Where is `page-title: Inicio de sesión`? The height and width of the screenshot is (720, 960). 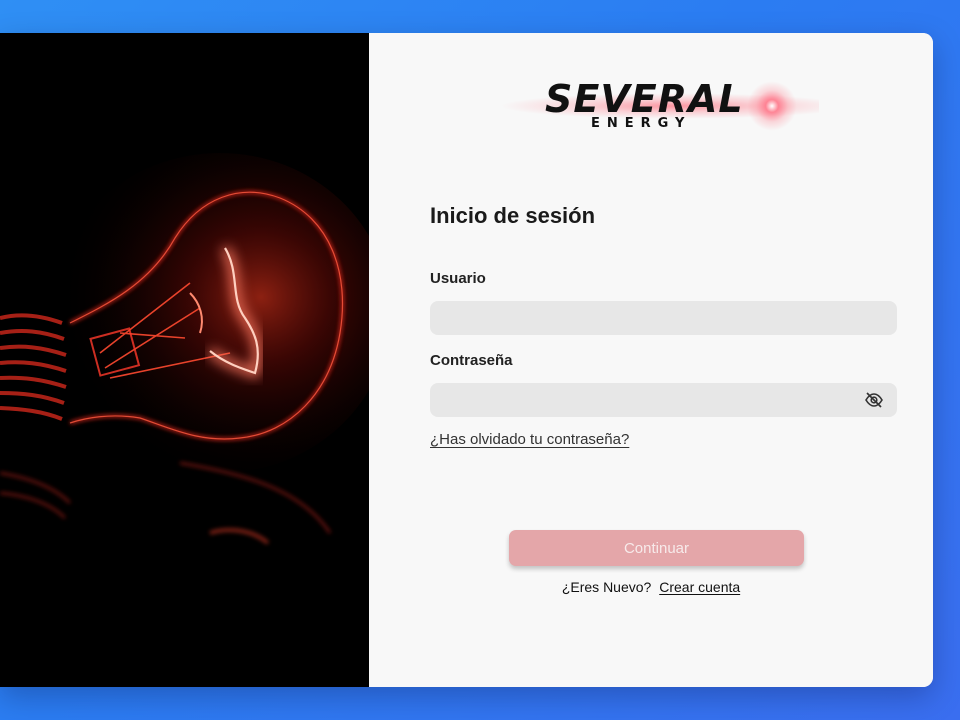
page-title: Inicio de sesión is located at coordinates (513, 215).